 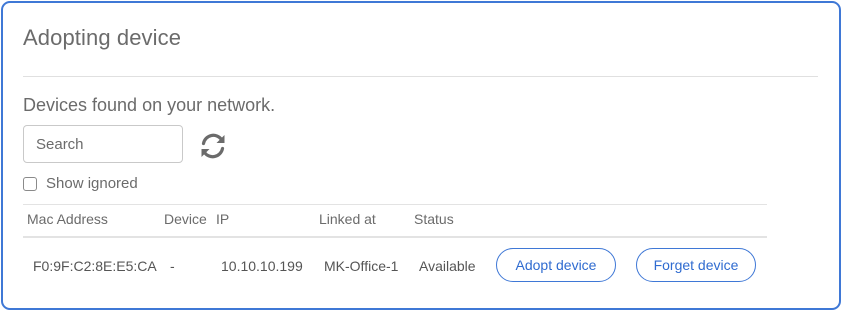 What do you see at coordinates (447, 266) in the screenshot?
I see `cell-status: Available` at bounding box center [447, 266].